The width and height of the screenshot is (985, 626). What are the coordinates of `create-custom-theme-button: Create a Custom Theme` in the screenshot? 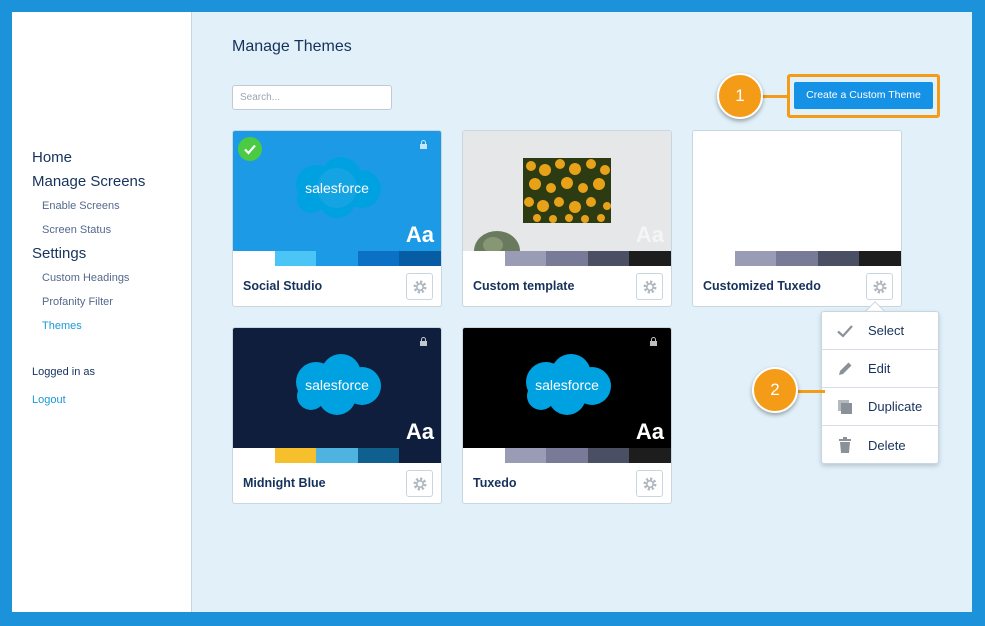 It's located at (863, 95).